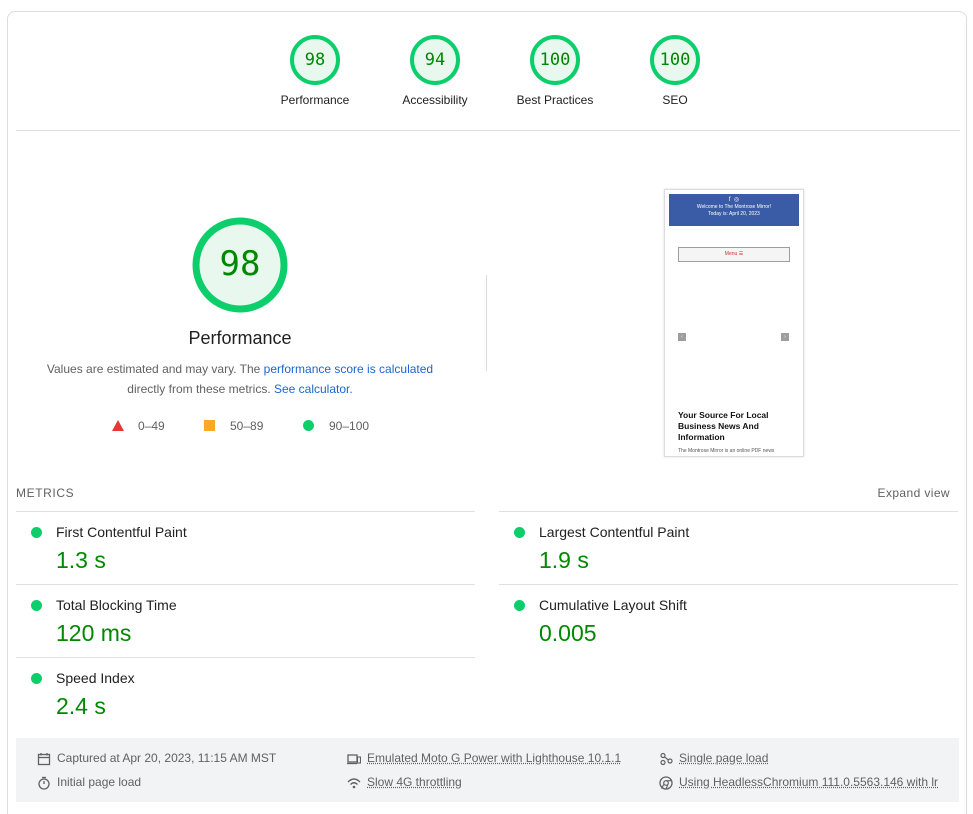 The image size is (973, 814). I want to click on welcome-text: Welcome to The Montrose Mirror!, so click(734, 207).